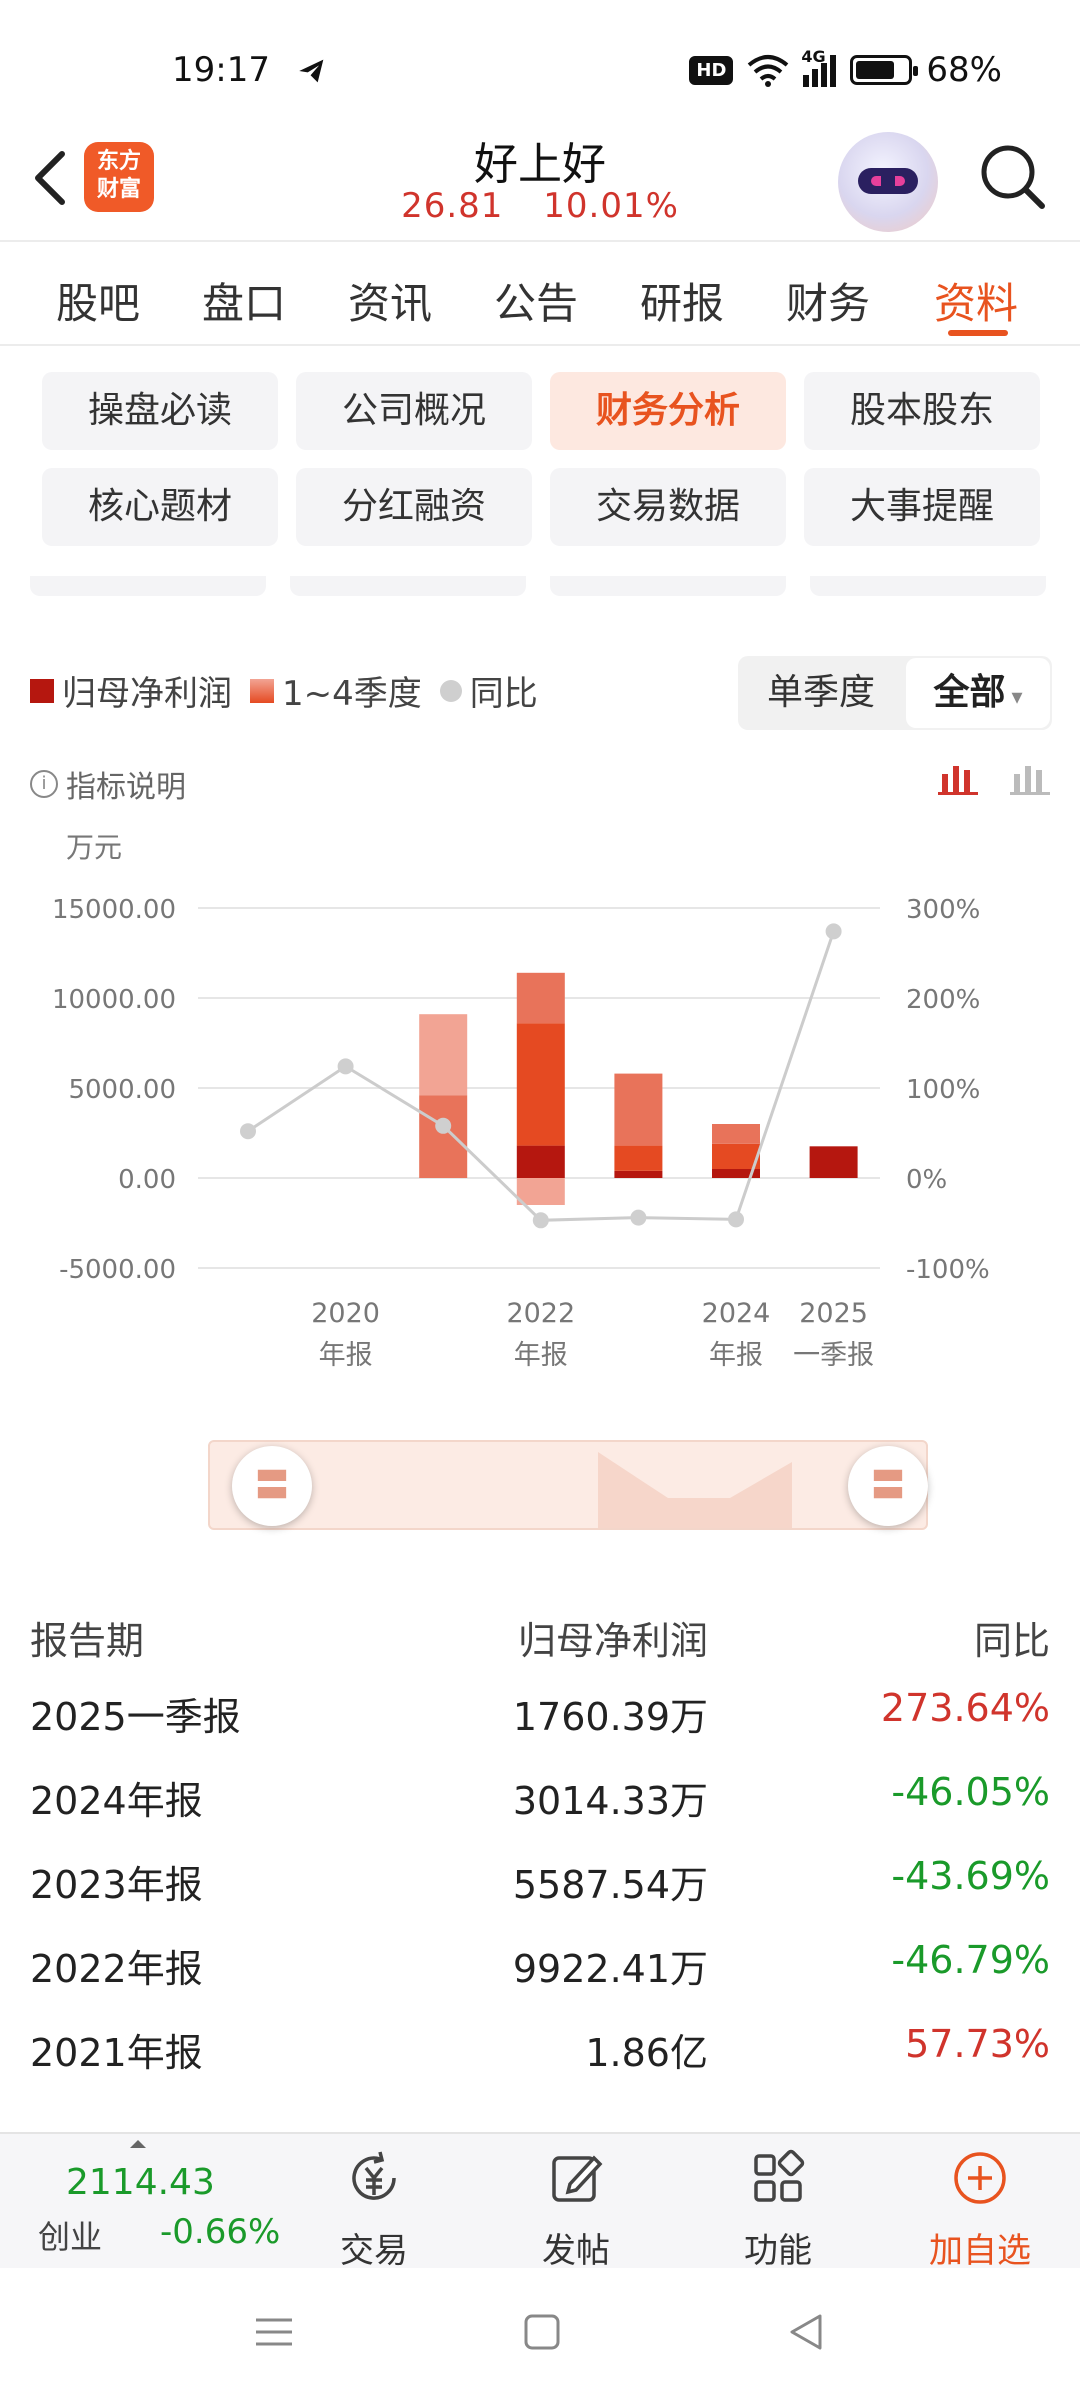 Image resolution: width=1080 pixels, height=2400 pixels. I want to click on index-change: -0.66%, so click(220, 2232).